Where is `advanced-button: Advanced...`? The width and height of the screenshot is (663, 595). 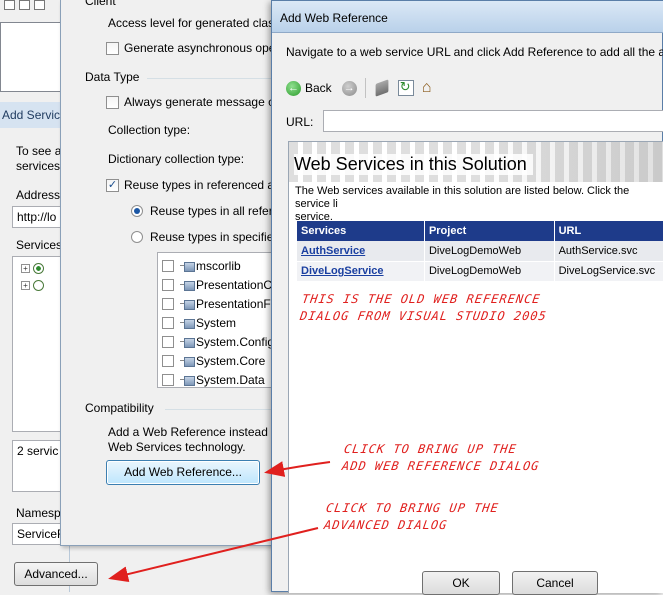
advanced-button: Advanced... is located at coordinates (56, 574).